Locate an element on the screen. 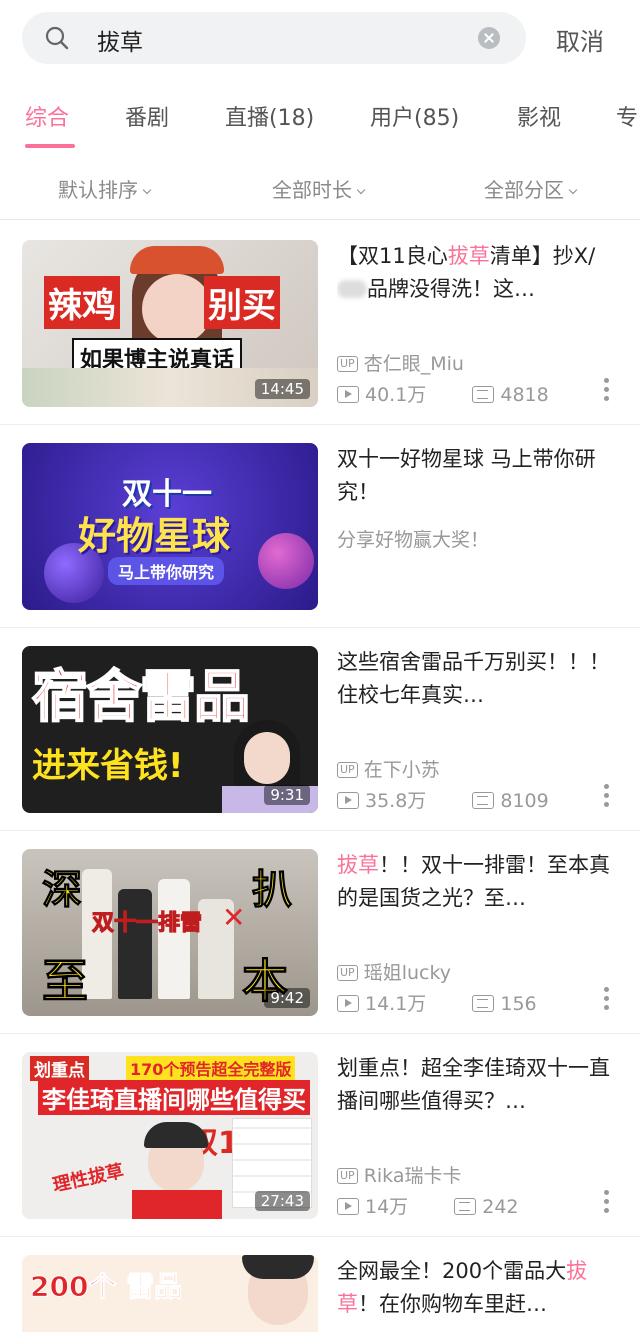 The height and width of the screenshot is (1332, 640). result-tabs: 综合 番剧 直播(18) 用户(85) 影视 专 is located at coordinates (320, 124).